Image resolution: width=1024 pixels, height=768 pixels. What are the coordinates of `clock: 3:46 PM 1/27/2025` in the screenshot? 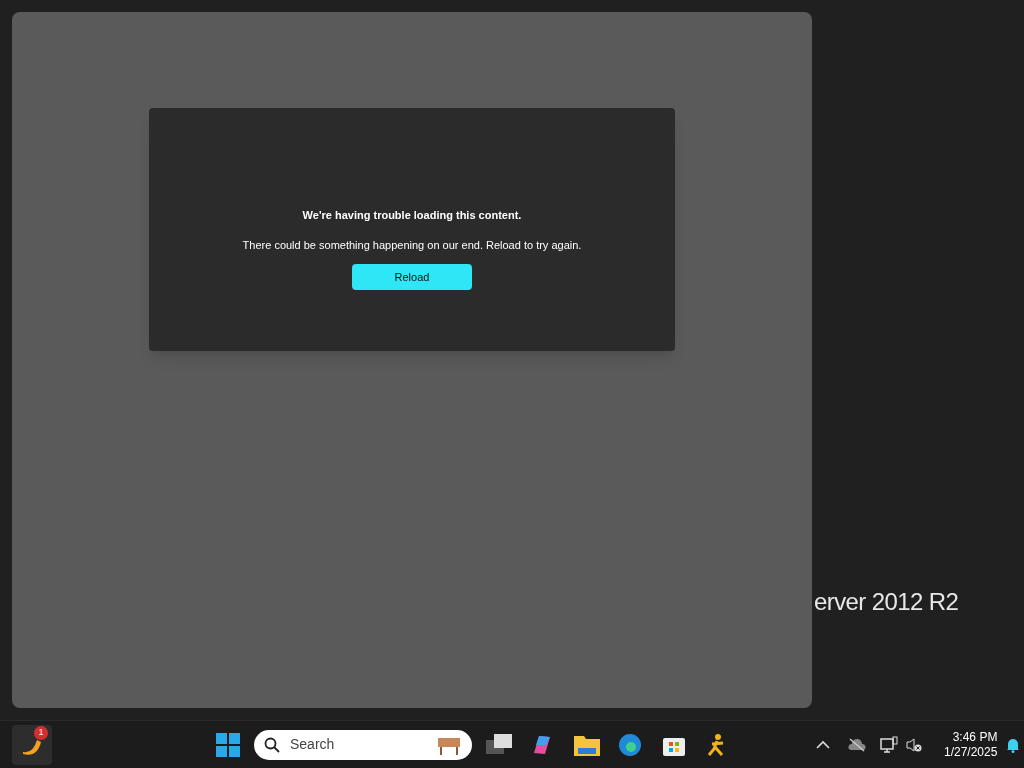 It's located at (971, 744).